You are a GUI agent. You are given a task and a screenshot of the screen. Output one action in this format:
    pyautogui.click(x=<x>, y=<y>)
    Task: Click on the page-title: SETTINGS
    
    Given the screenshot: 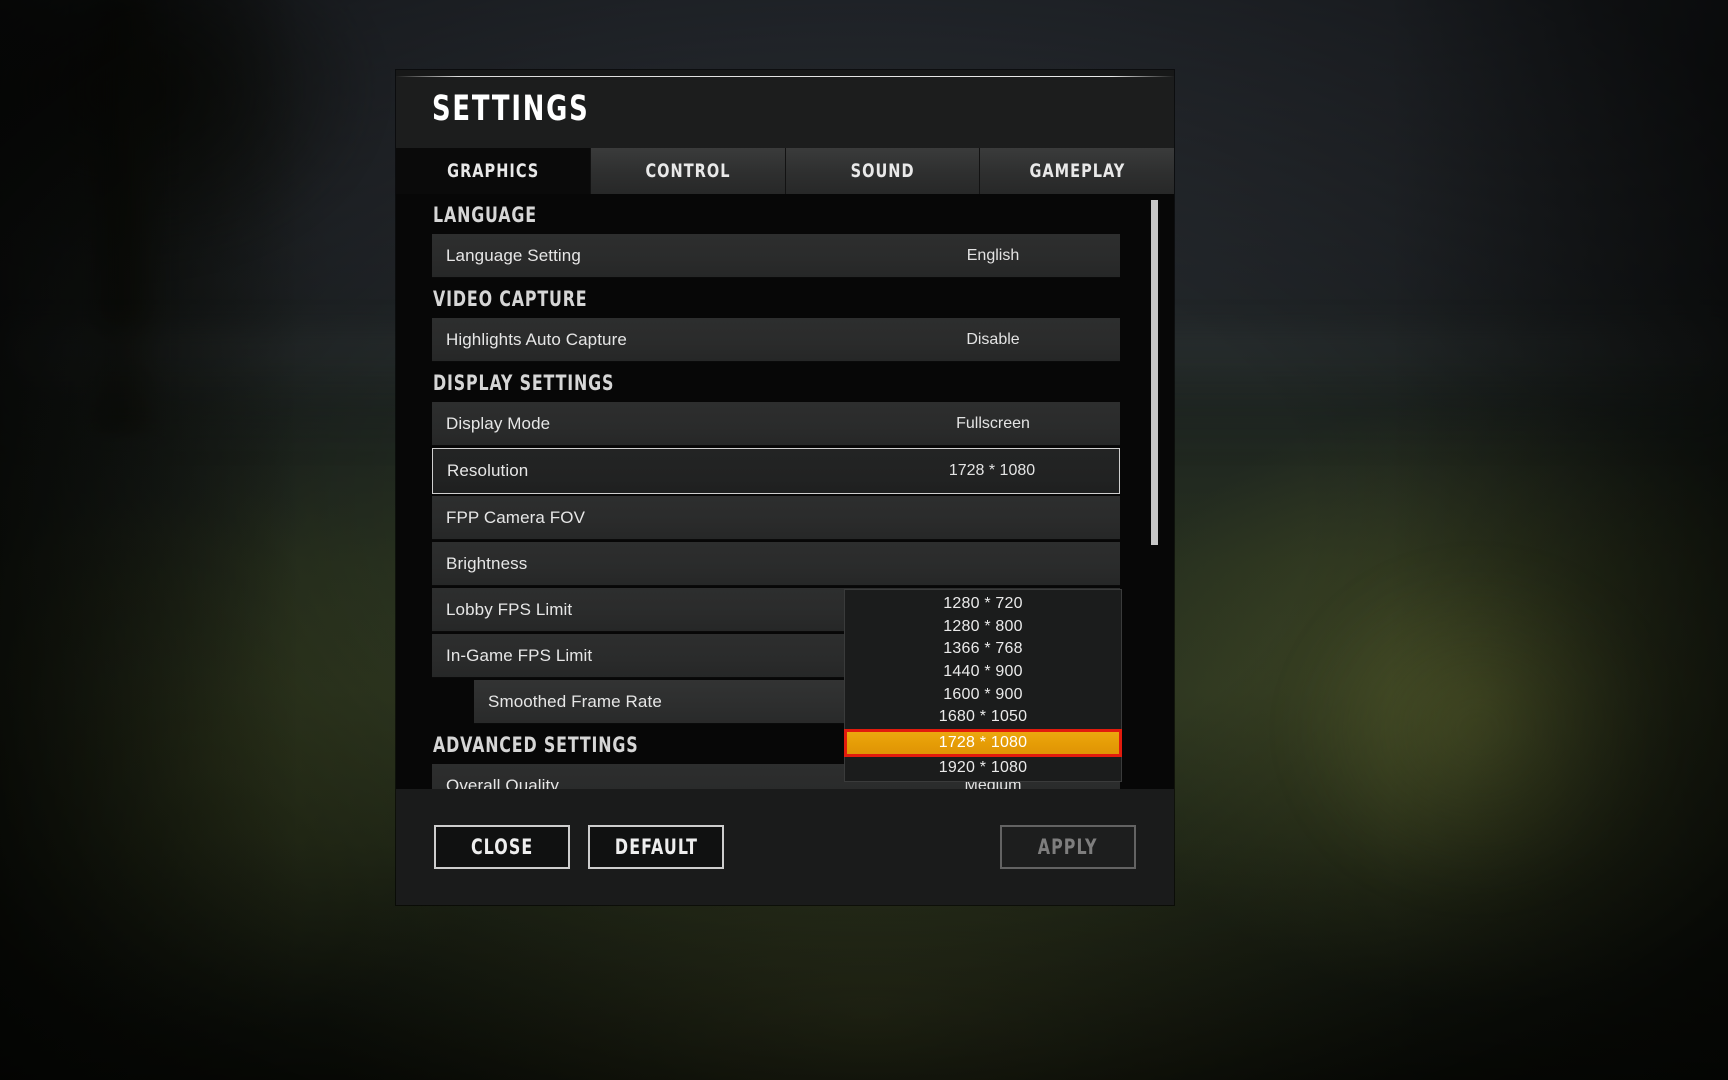 What is the action you would take?
    pyautogui.click(x=511, y=109)
    